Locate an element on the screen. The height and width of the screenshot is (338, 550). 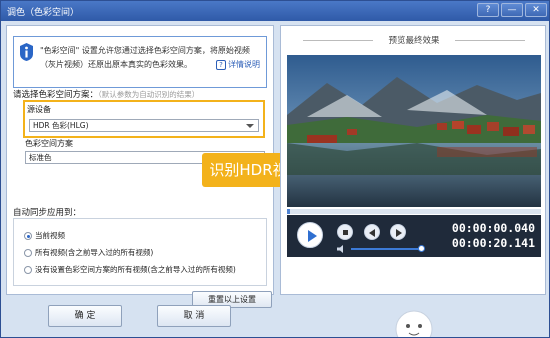
radio-all-videos: 所有视频(含之前导入过的所有视频) is located at coordinates (88, 252).